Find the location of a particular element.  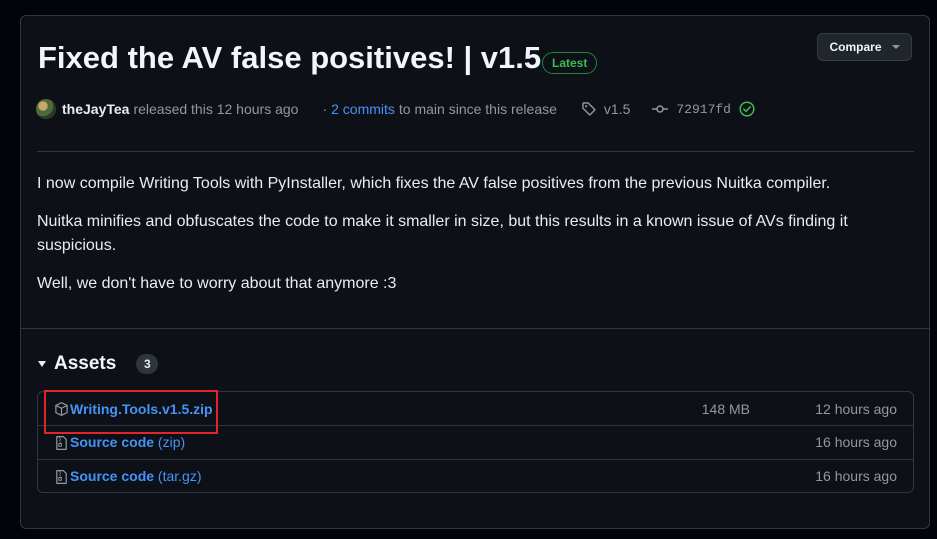

asset-link: Source code (zip) is located at coordinates (127, 442).